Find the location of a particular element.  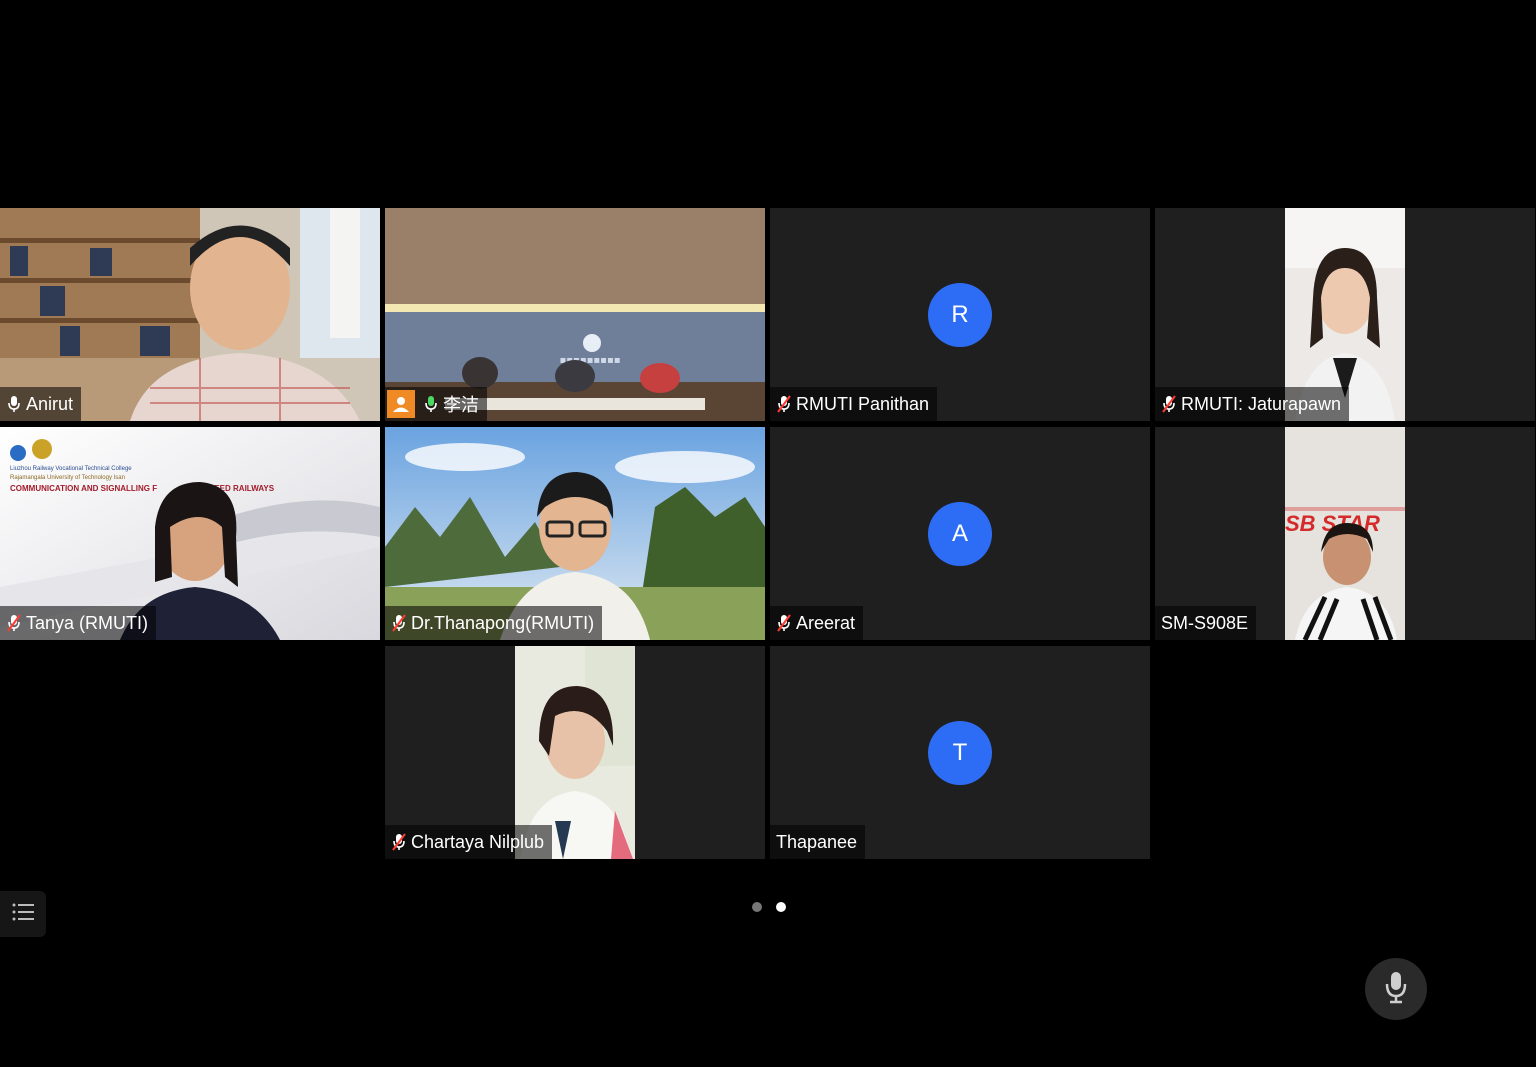

participant-name-tag: Thapanee is located at coordinates (818, 842).